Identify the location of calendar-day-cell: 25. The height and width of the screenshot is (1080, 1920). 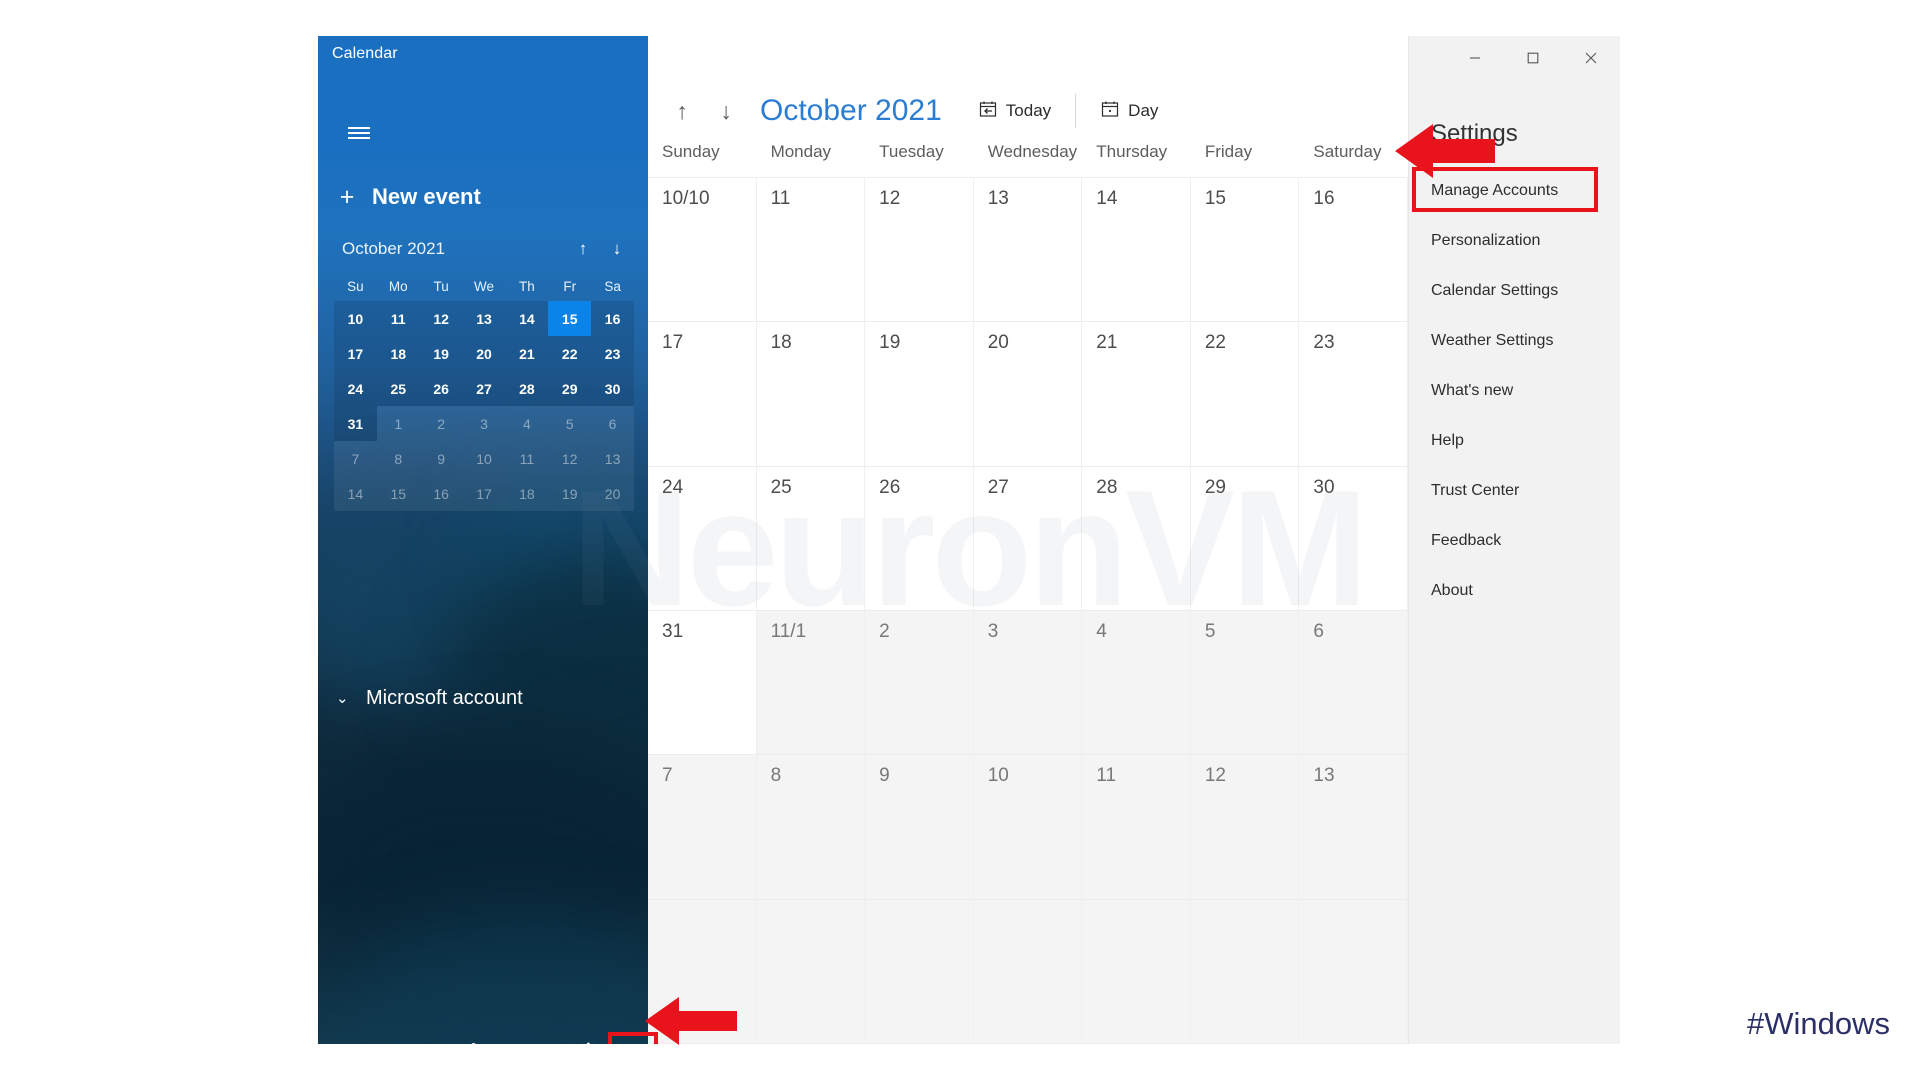
(811, 538).